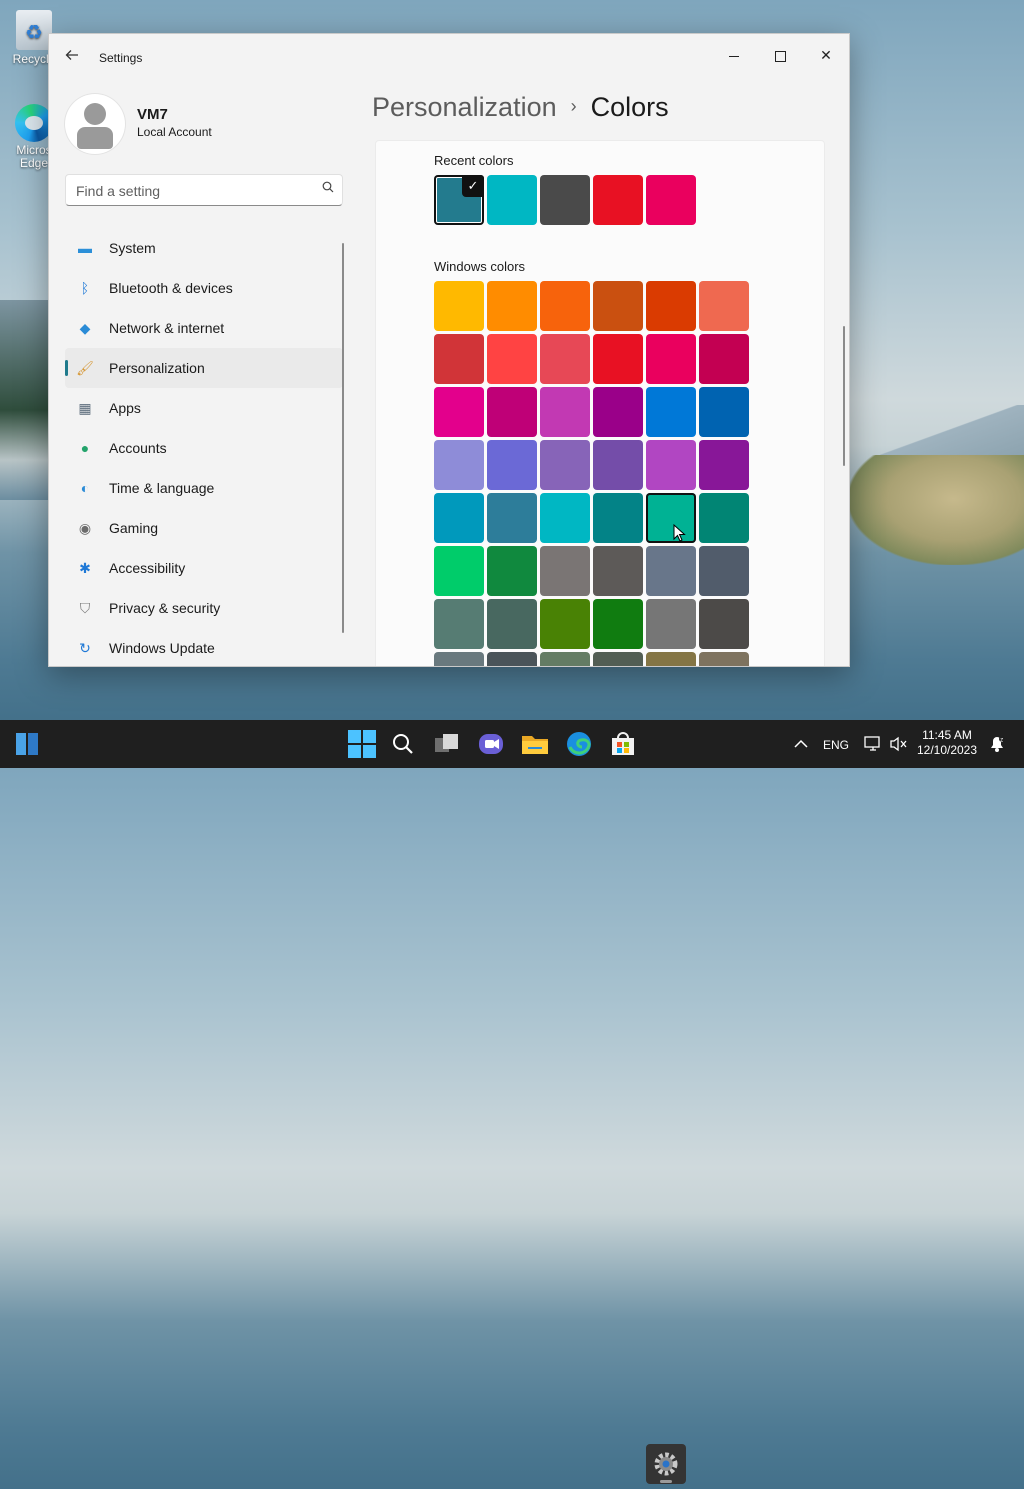 Image resolution: width=1024 pixels, height=1489 pixels. I want to click on sidebar-item-label: Windows Update, so click(162, 648).